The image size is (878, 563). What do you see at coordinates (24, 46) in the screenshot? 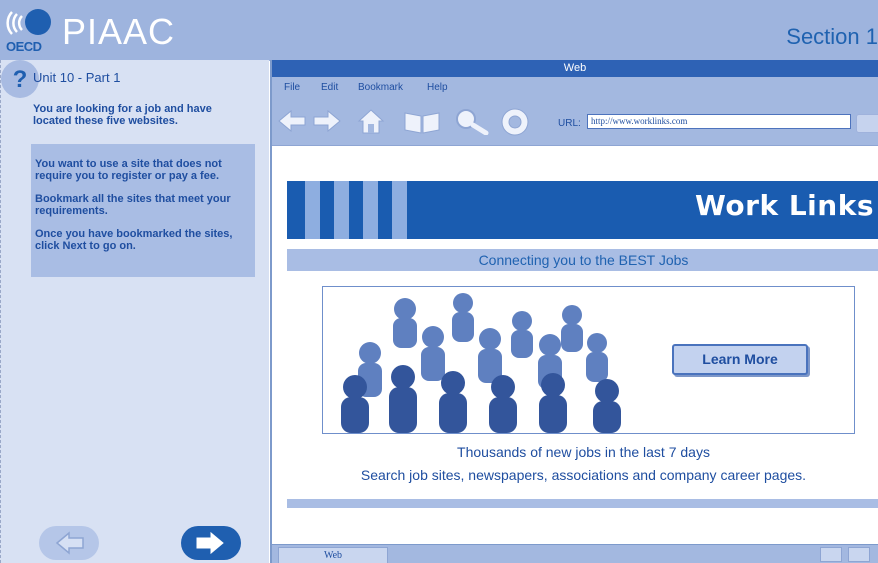
I see `oecd-logo-text: OECD` at bounding box center [24, 46].